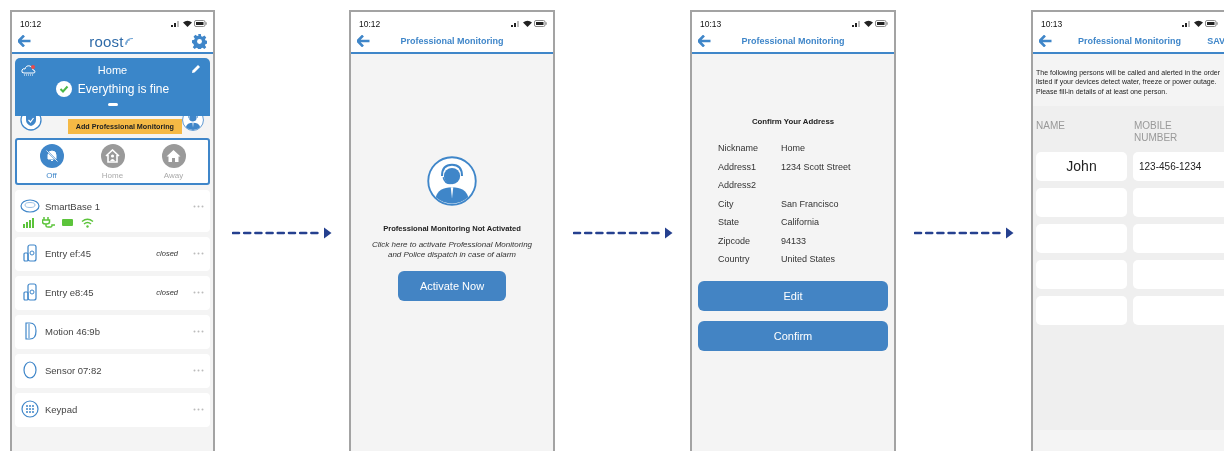 This screenshot has width=1224, height=451. What do you see at coordinates (801, 222) in the screenshot?
I see `field-value: California` at bounding box center [801, 222].